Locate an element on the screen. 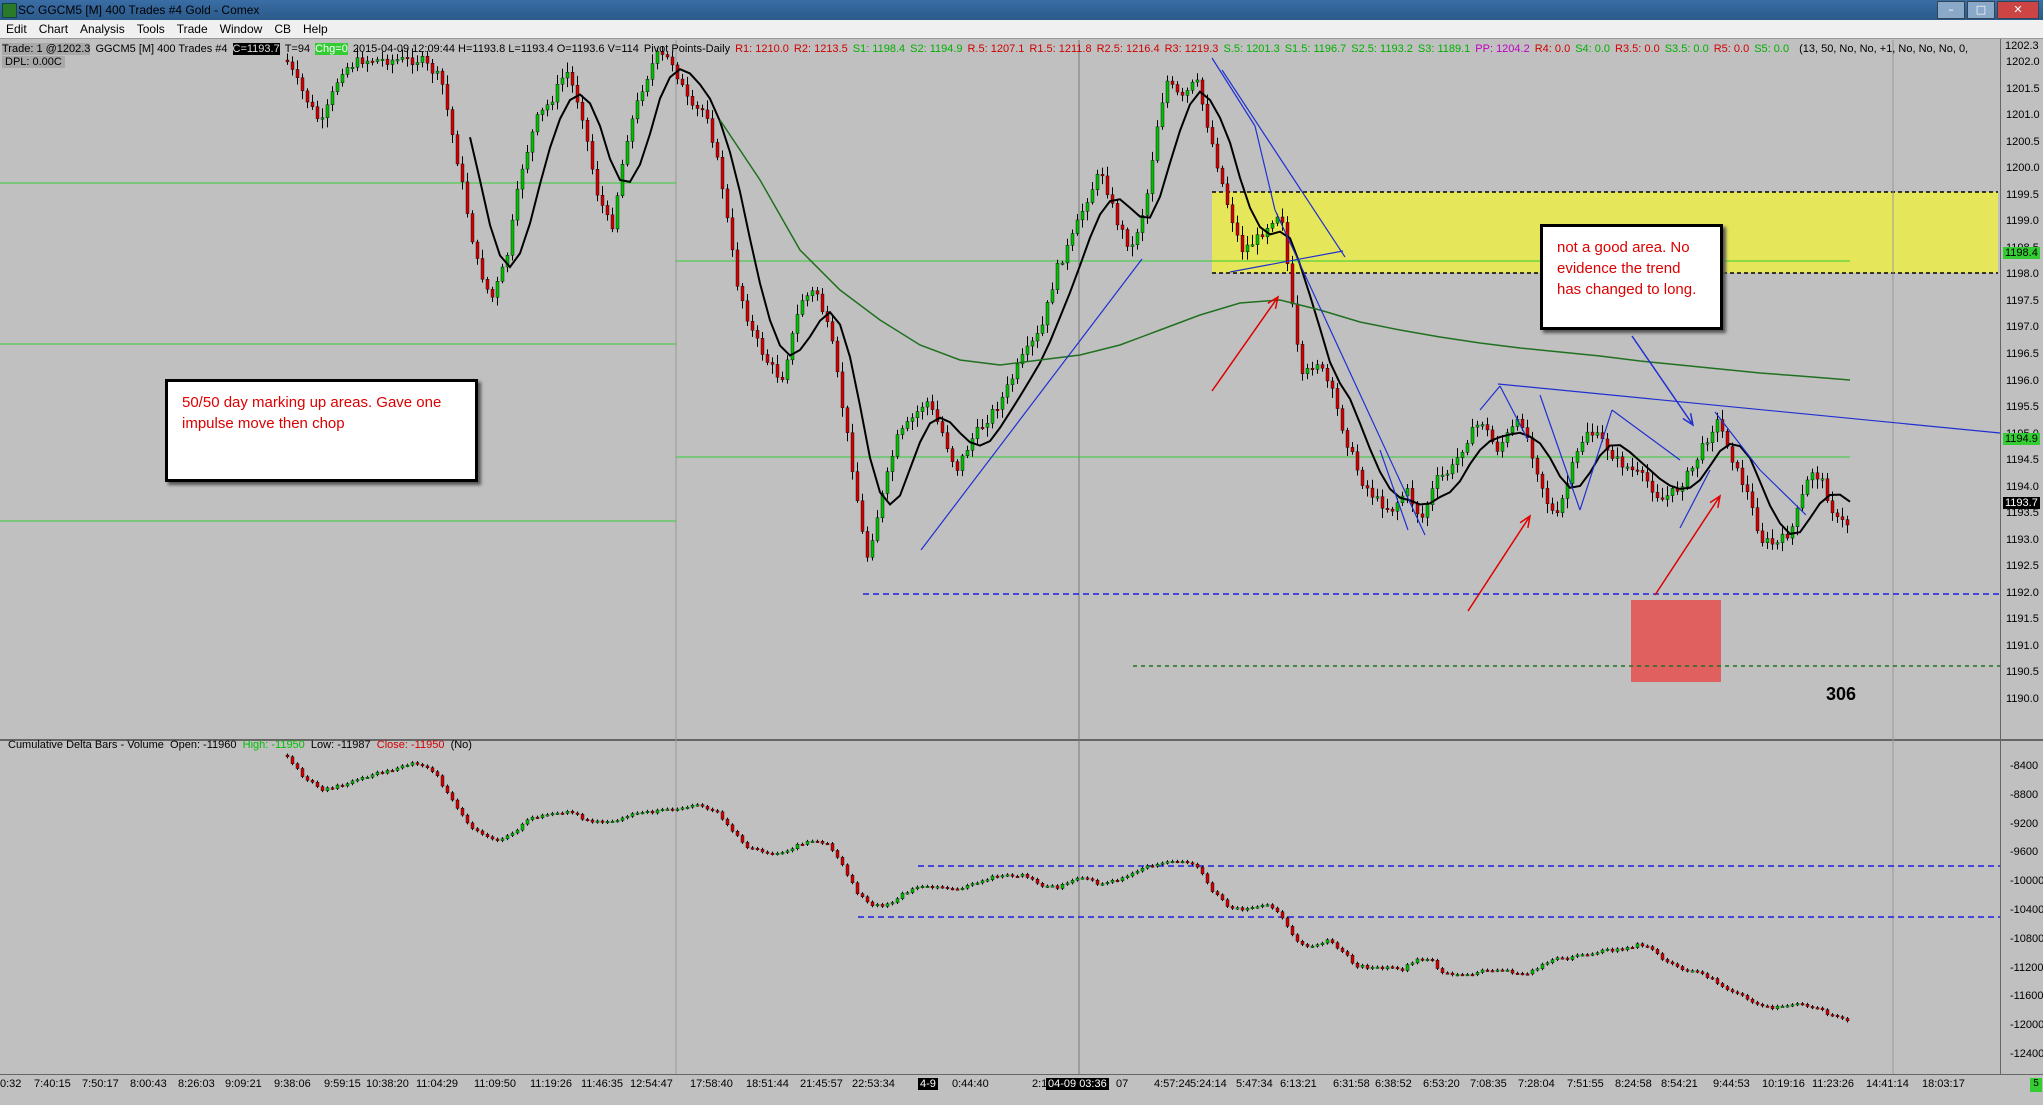  study-settings: (13, 50, No, No, +1, No, No, No, 0, is located at coordinates (1884, 49).